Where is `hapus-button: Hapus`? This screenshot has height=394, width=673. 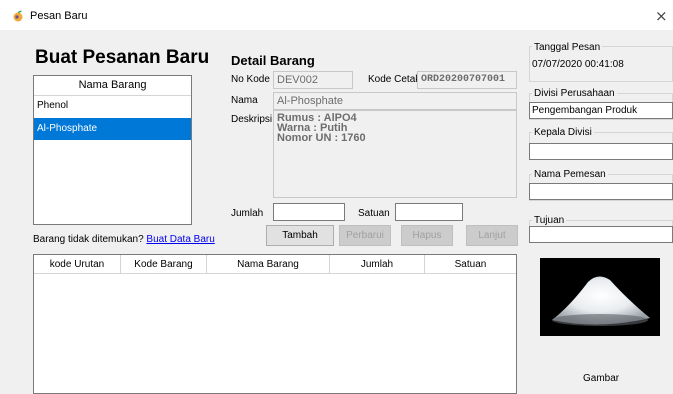 hapus-button: Hapus is located at coordinates (427, 235).